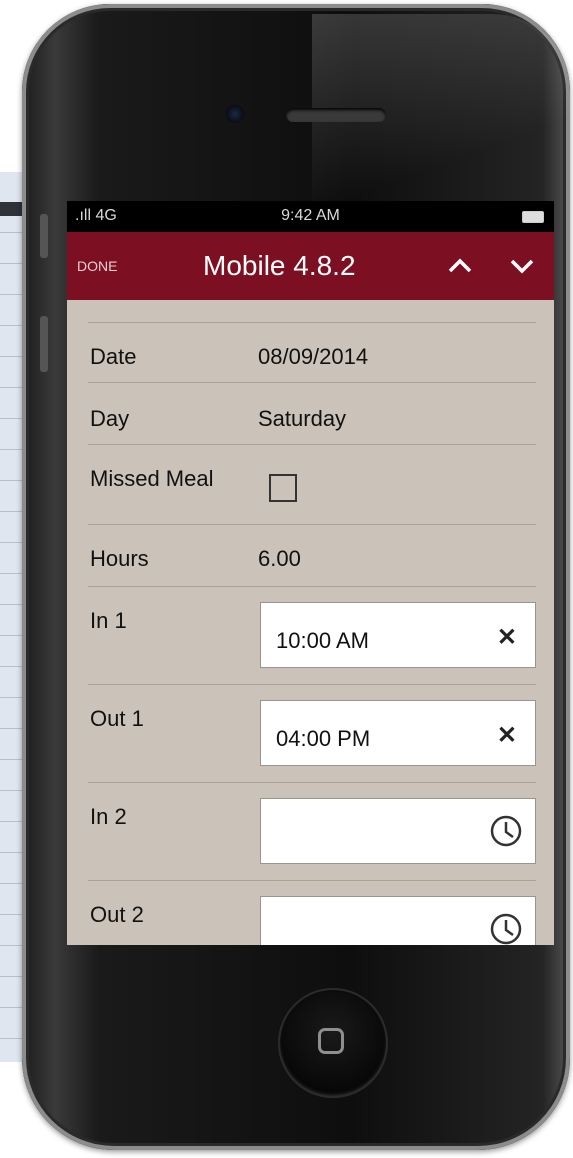 This screenshot has width=573, height=1158. I want to click on home-square-icon, so click(331, 1041).